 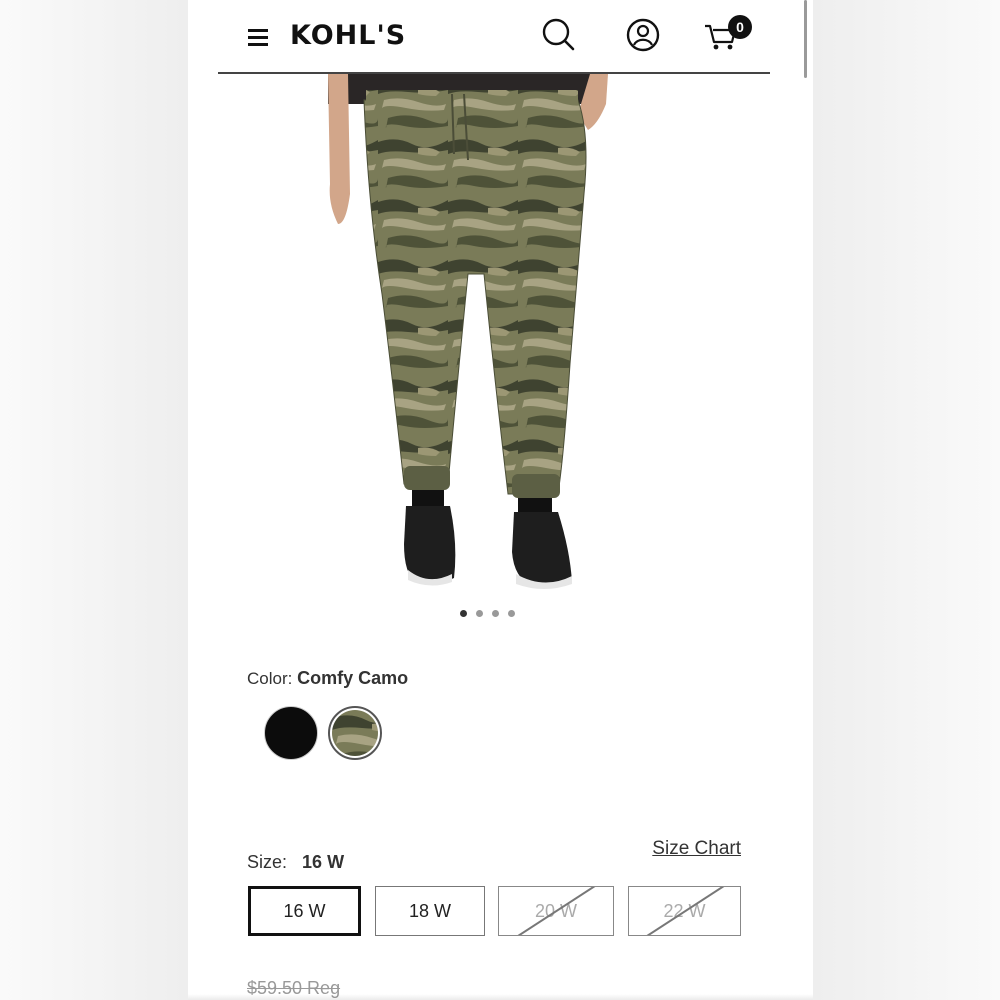 I want to click on account-icon, so click(x=643, y=35).